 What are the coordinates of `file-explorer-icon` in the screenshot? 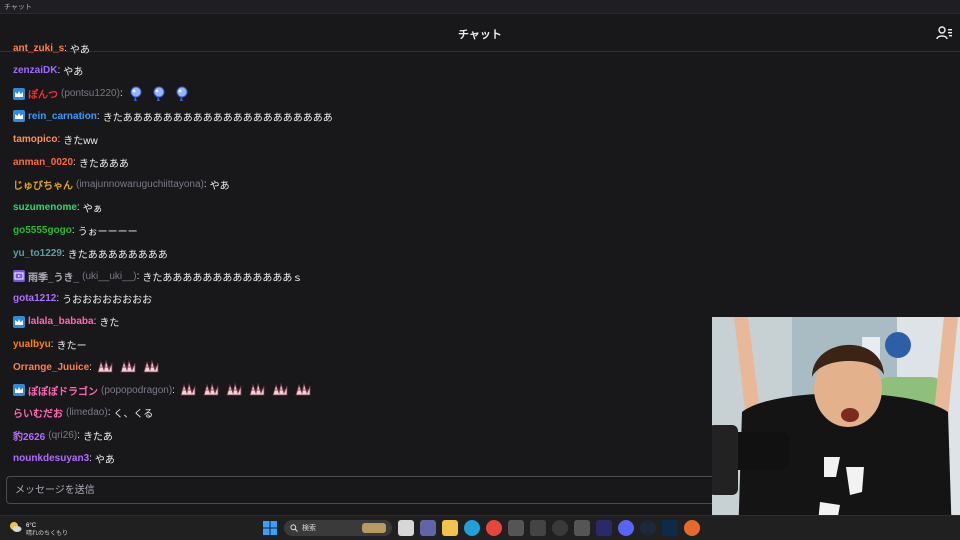 It's located at (406, 528).